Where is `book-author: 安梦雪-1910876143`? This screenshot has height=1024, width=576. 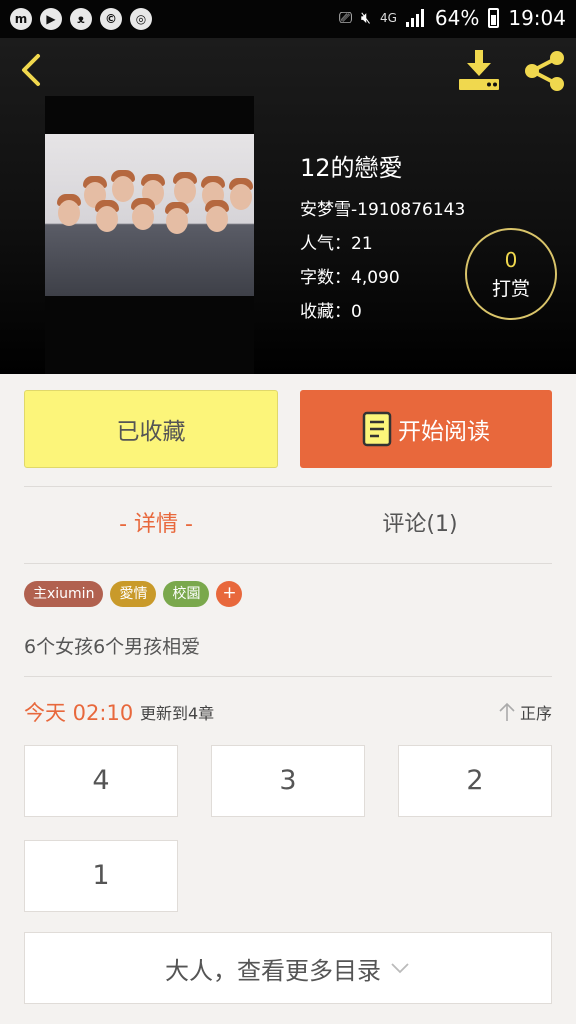
book-author: 安梦雪-1910876143 is located at coordinates (383, 210).